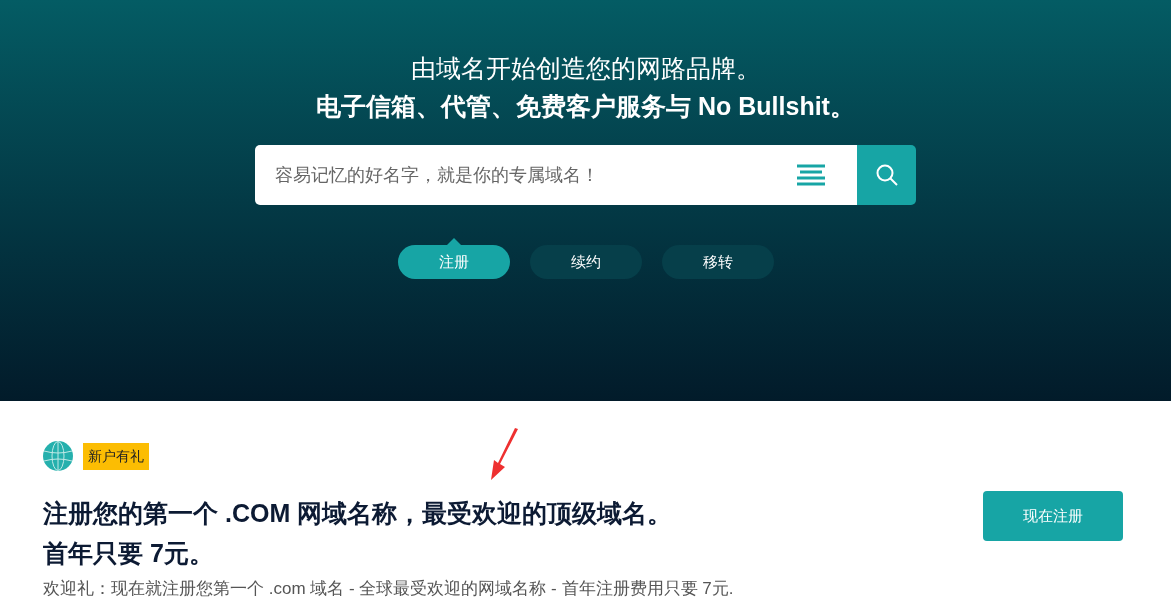  Describe the element at coordinates (129, 553) in the screenshot. I see `promo-heading: 首年只要 7元。` at that location.